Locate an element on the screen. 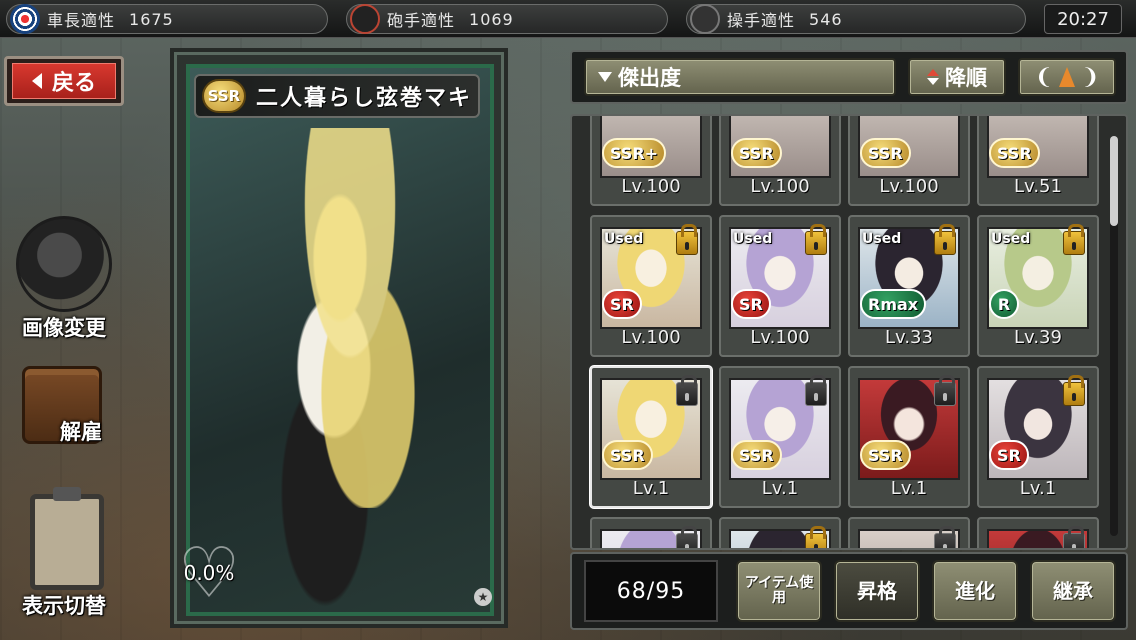  unit-level: Lv.51 is located at coordinates (1038, 186).